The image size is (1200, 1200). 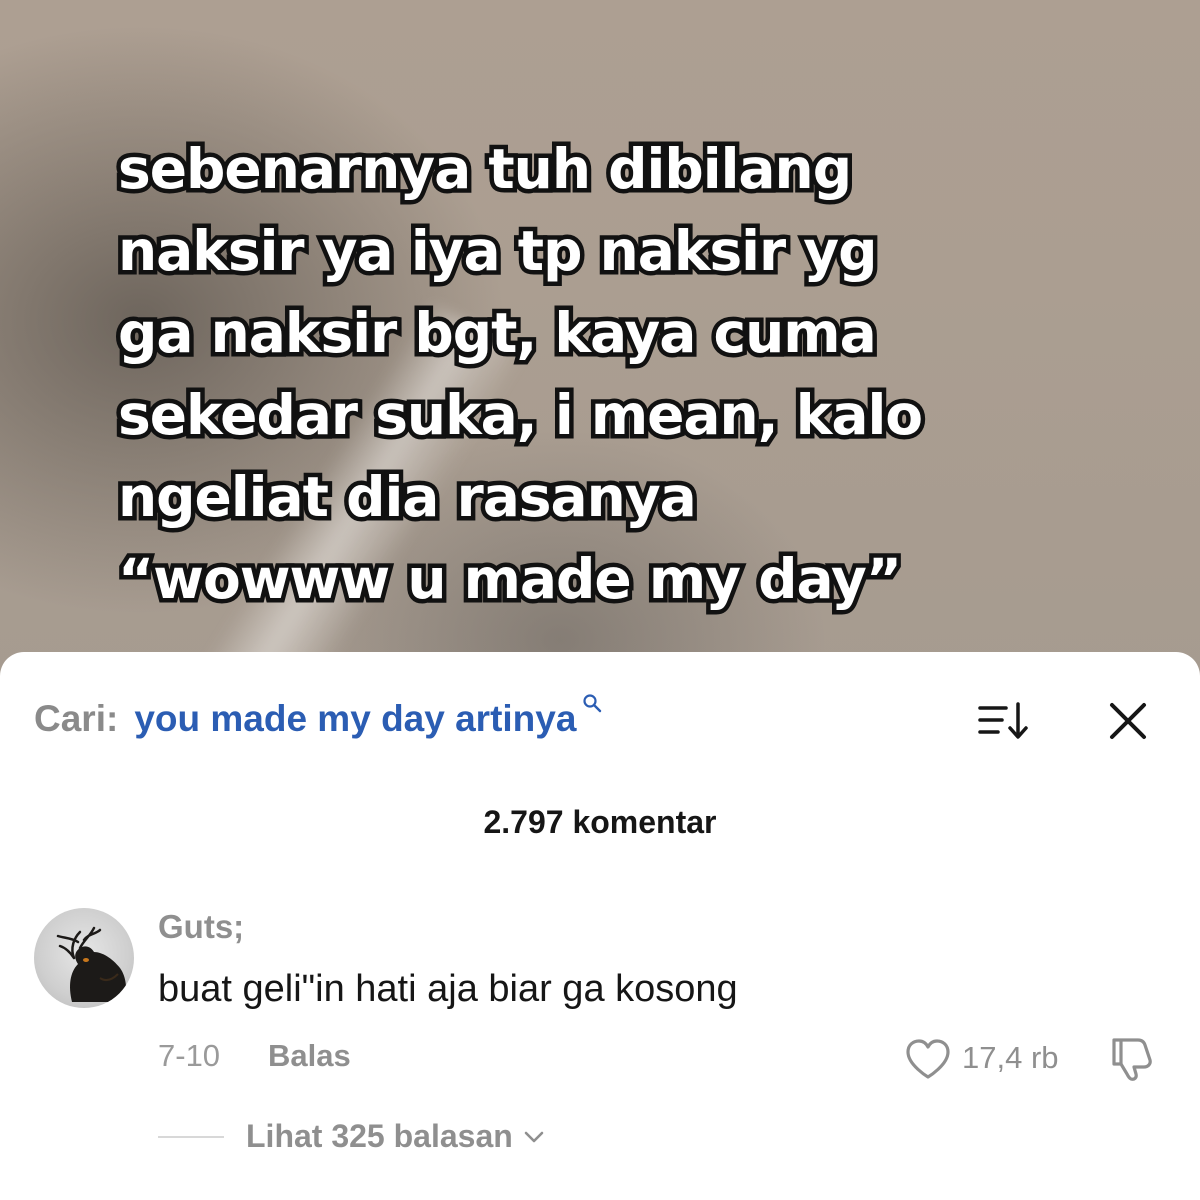 What do you see at coordinates (191, 1137) in the screenshot?
I see `replies-divider` at bounding box center [191, 1137].